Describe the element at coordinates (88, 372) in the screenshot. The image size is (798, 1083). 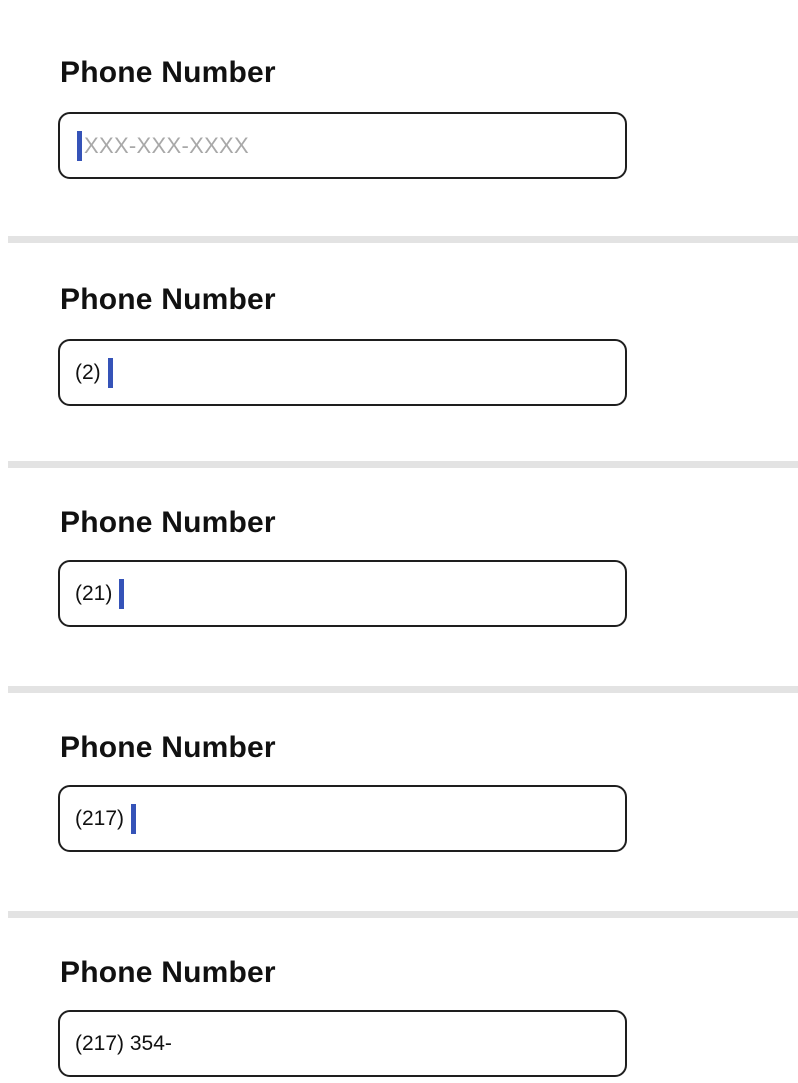
I see `phone-number-value: (2)` at that location.